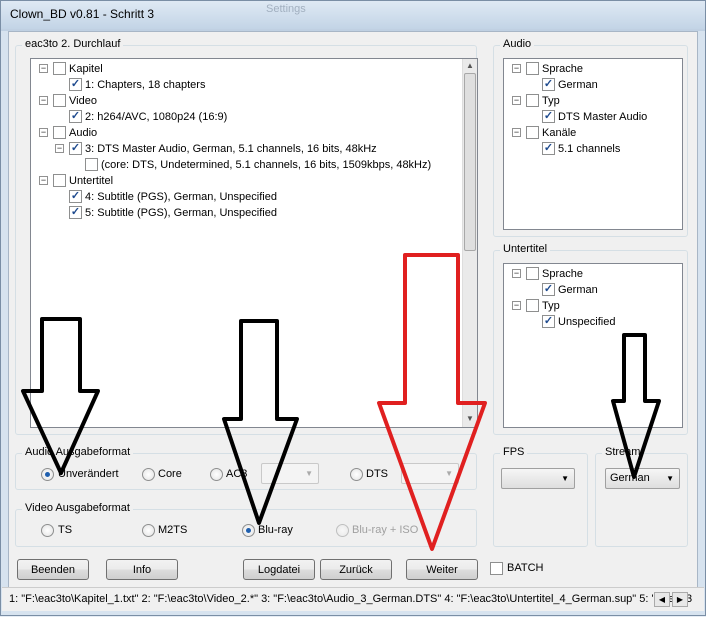 The image size is (706, 617). Describe the element at coordinates (237, 474) in the screenshot. I see `radio-ac3-label: AC3` at that location.